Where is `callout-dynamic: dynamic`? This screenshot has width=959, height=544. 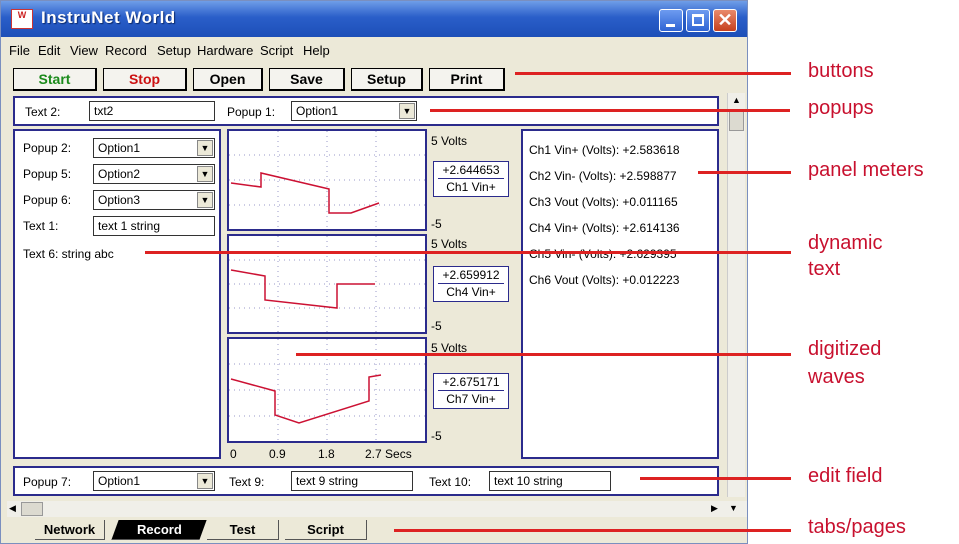
callout-dynamic: dynamic is located at coordinates (845, 243).